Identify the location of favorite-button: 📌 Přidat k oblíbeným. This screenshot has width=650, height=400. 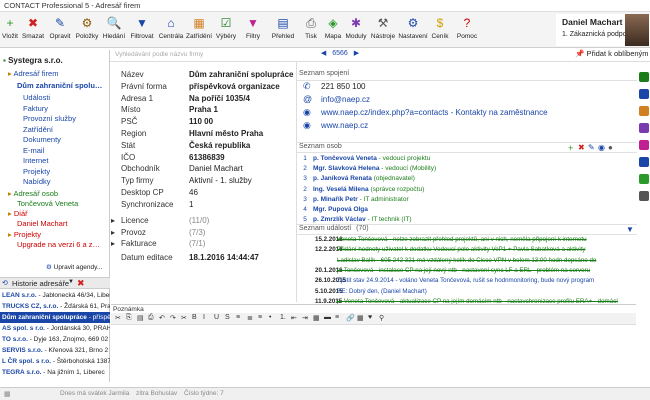
(612, 55).